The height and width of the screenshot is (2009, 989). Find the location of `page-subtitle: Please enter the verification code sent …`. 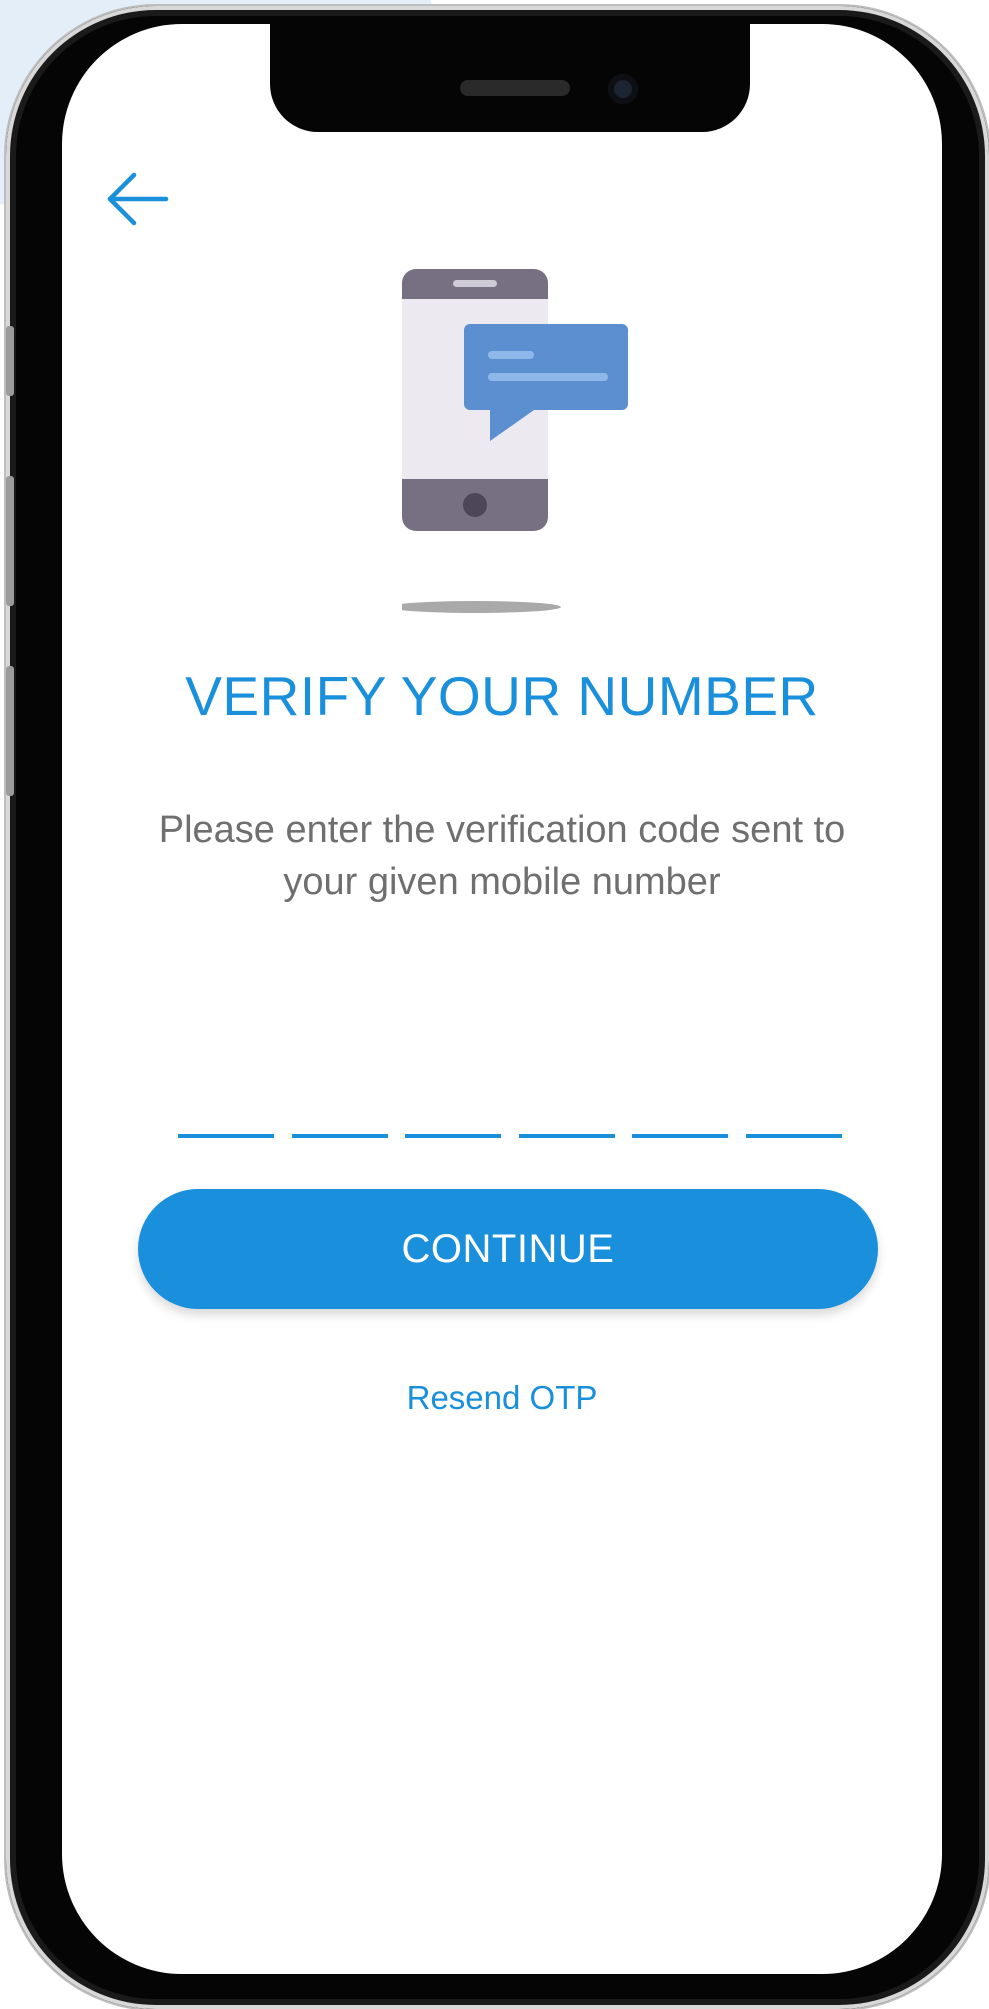

page-subtitle: Please enter the verification code sent … is located at coordinates (502, 856).